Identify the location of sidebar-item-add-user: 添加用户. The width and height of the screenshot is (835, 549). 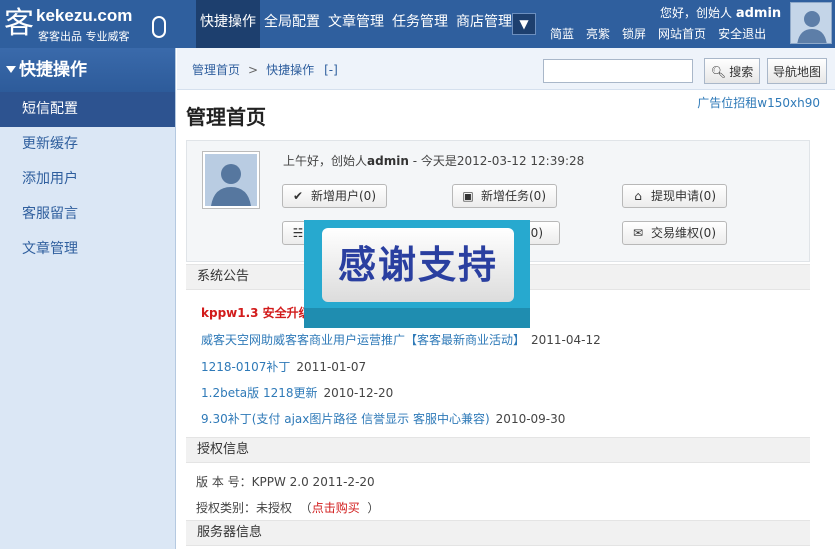
(87, 179).